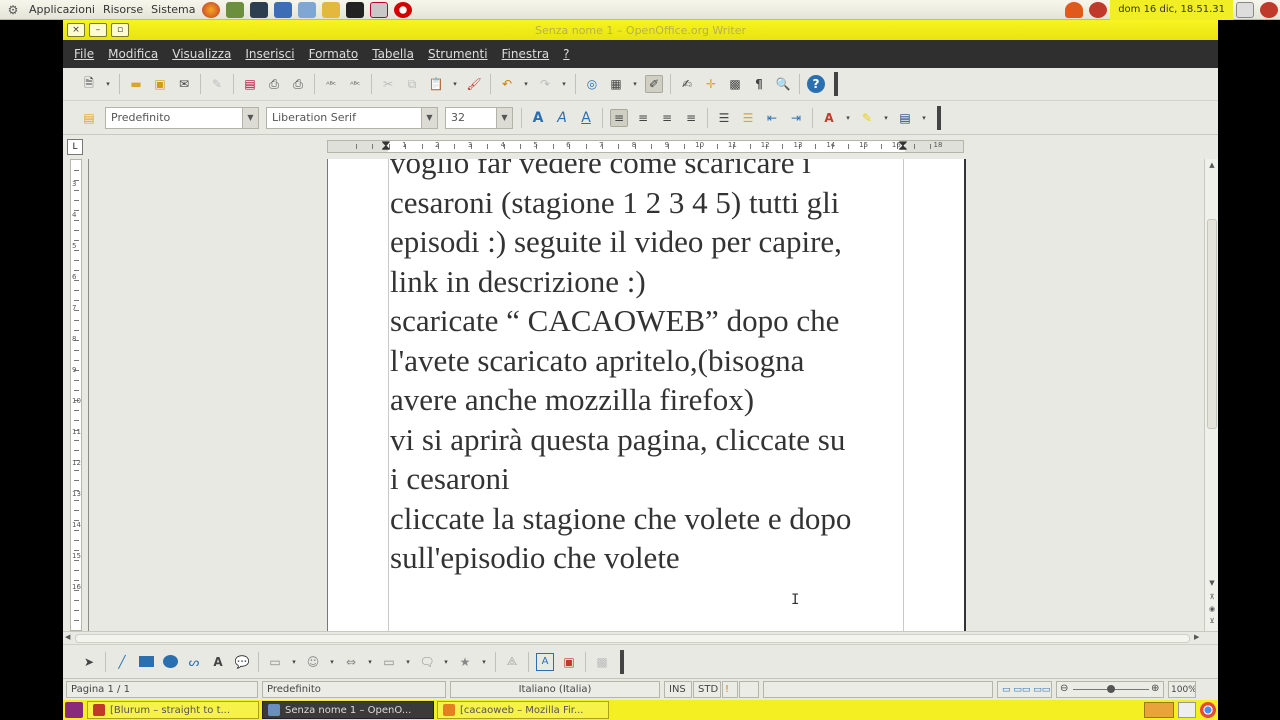 Image resolution: width=1280 pixels, height=720 pixels. I want to click on cut-icon: ✂, so click(388, 84).